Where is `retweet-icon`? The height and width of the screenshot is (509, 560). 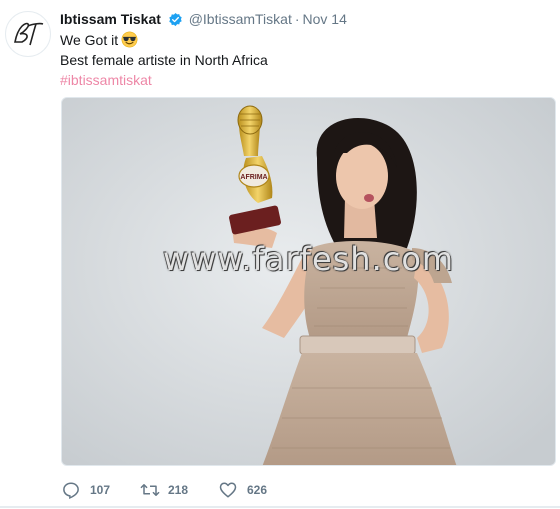
retweet-icon is located at coordinates (150, 490).